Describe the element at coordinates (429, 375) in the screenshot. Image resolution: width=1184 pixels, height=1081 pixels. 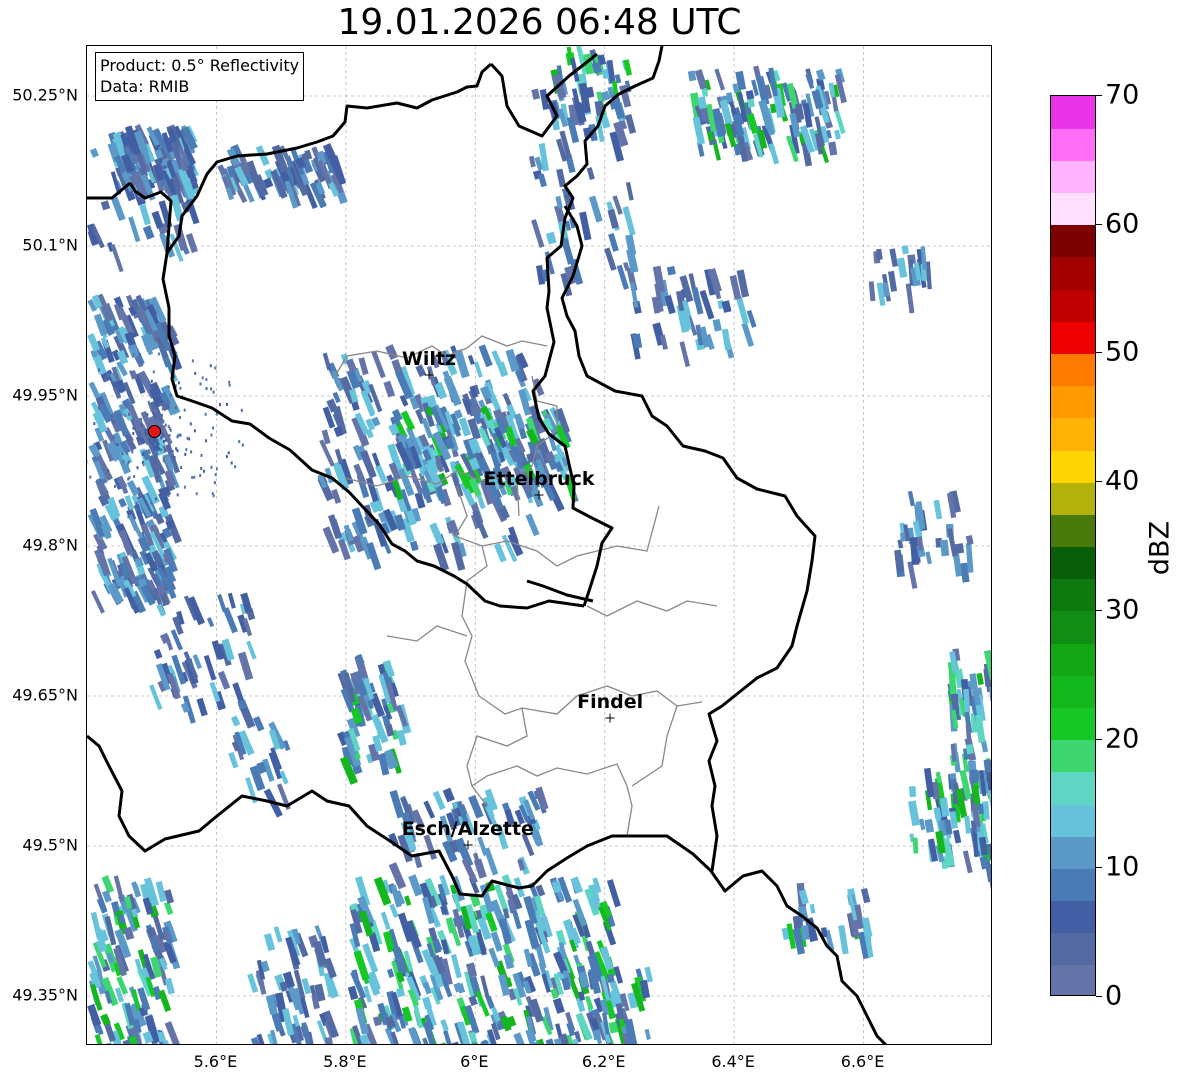
I see `city-marker` at that location.